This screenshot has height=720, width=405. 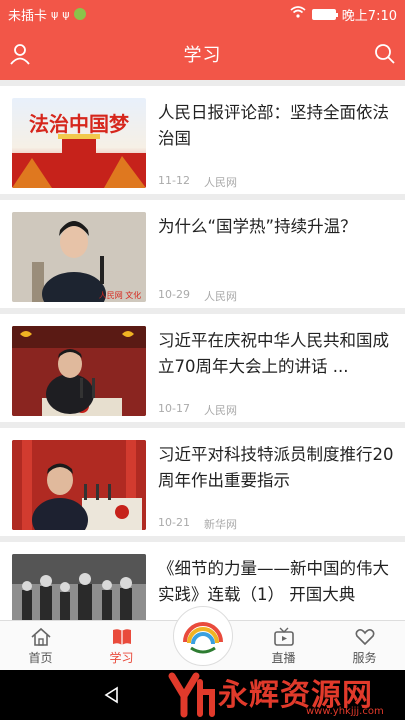 I want to click on article-meta: 11-12 人民网, so click(x=197, y=182).